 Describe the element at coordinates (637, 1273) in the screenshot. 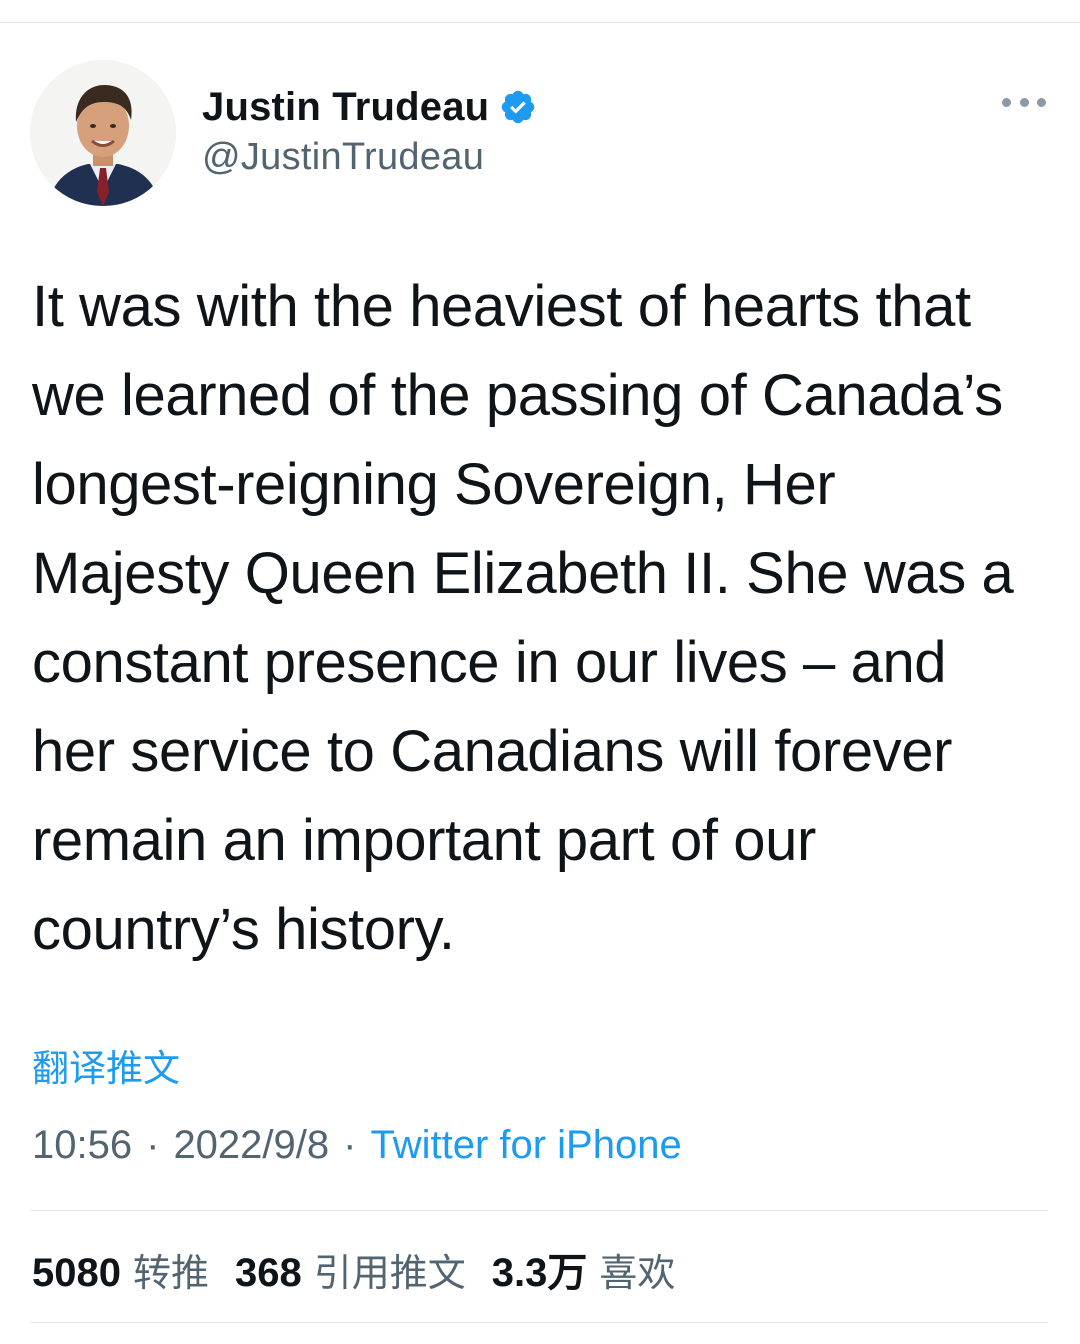

I see `likes-label: 喜欢` at that location.